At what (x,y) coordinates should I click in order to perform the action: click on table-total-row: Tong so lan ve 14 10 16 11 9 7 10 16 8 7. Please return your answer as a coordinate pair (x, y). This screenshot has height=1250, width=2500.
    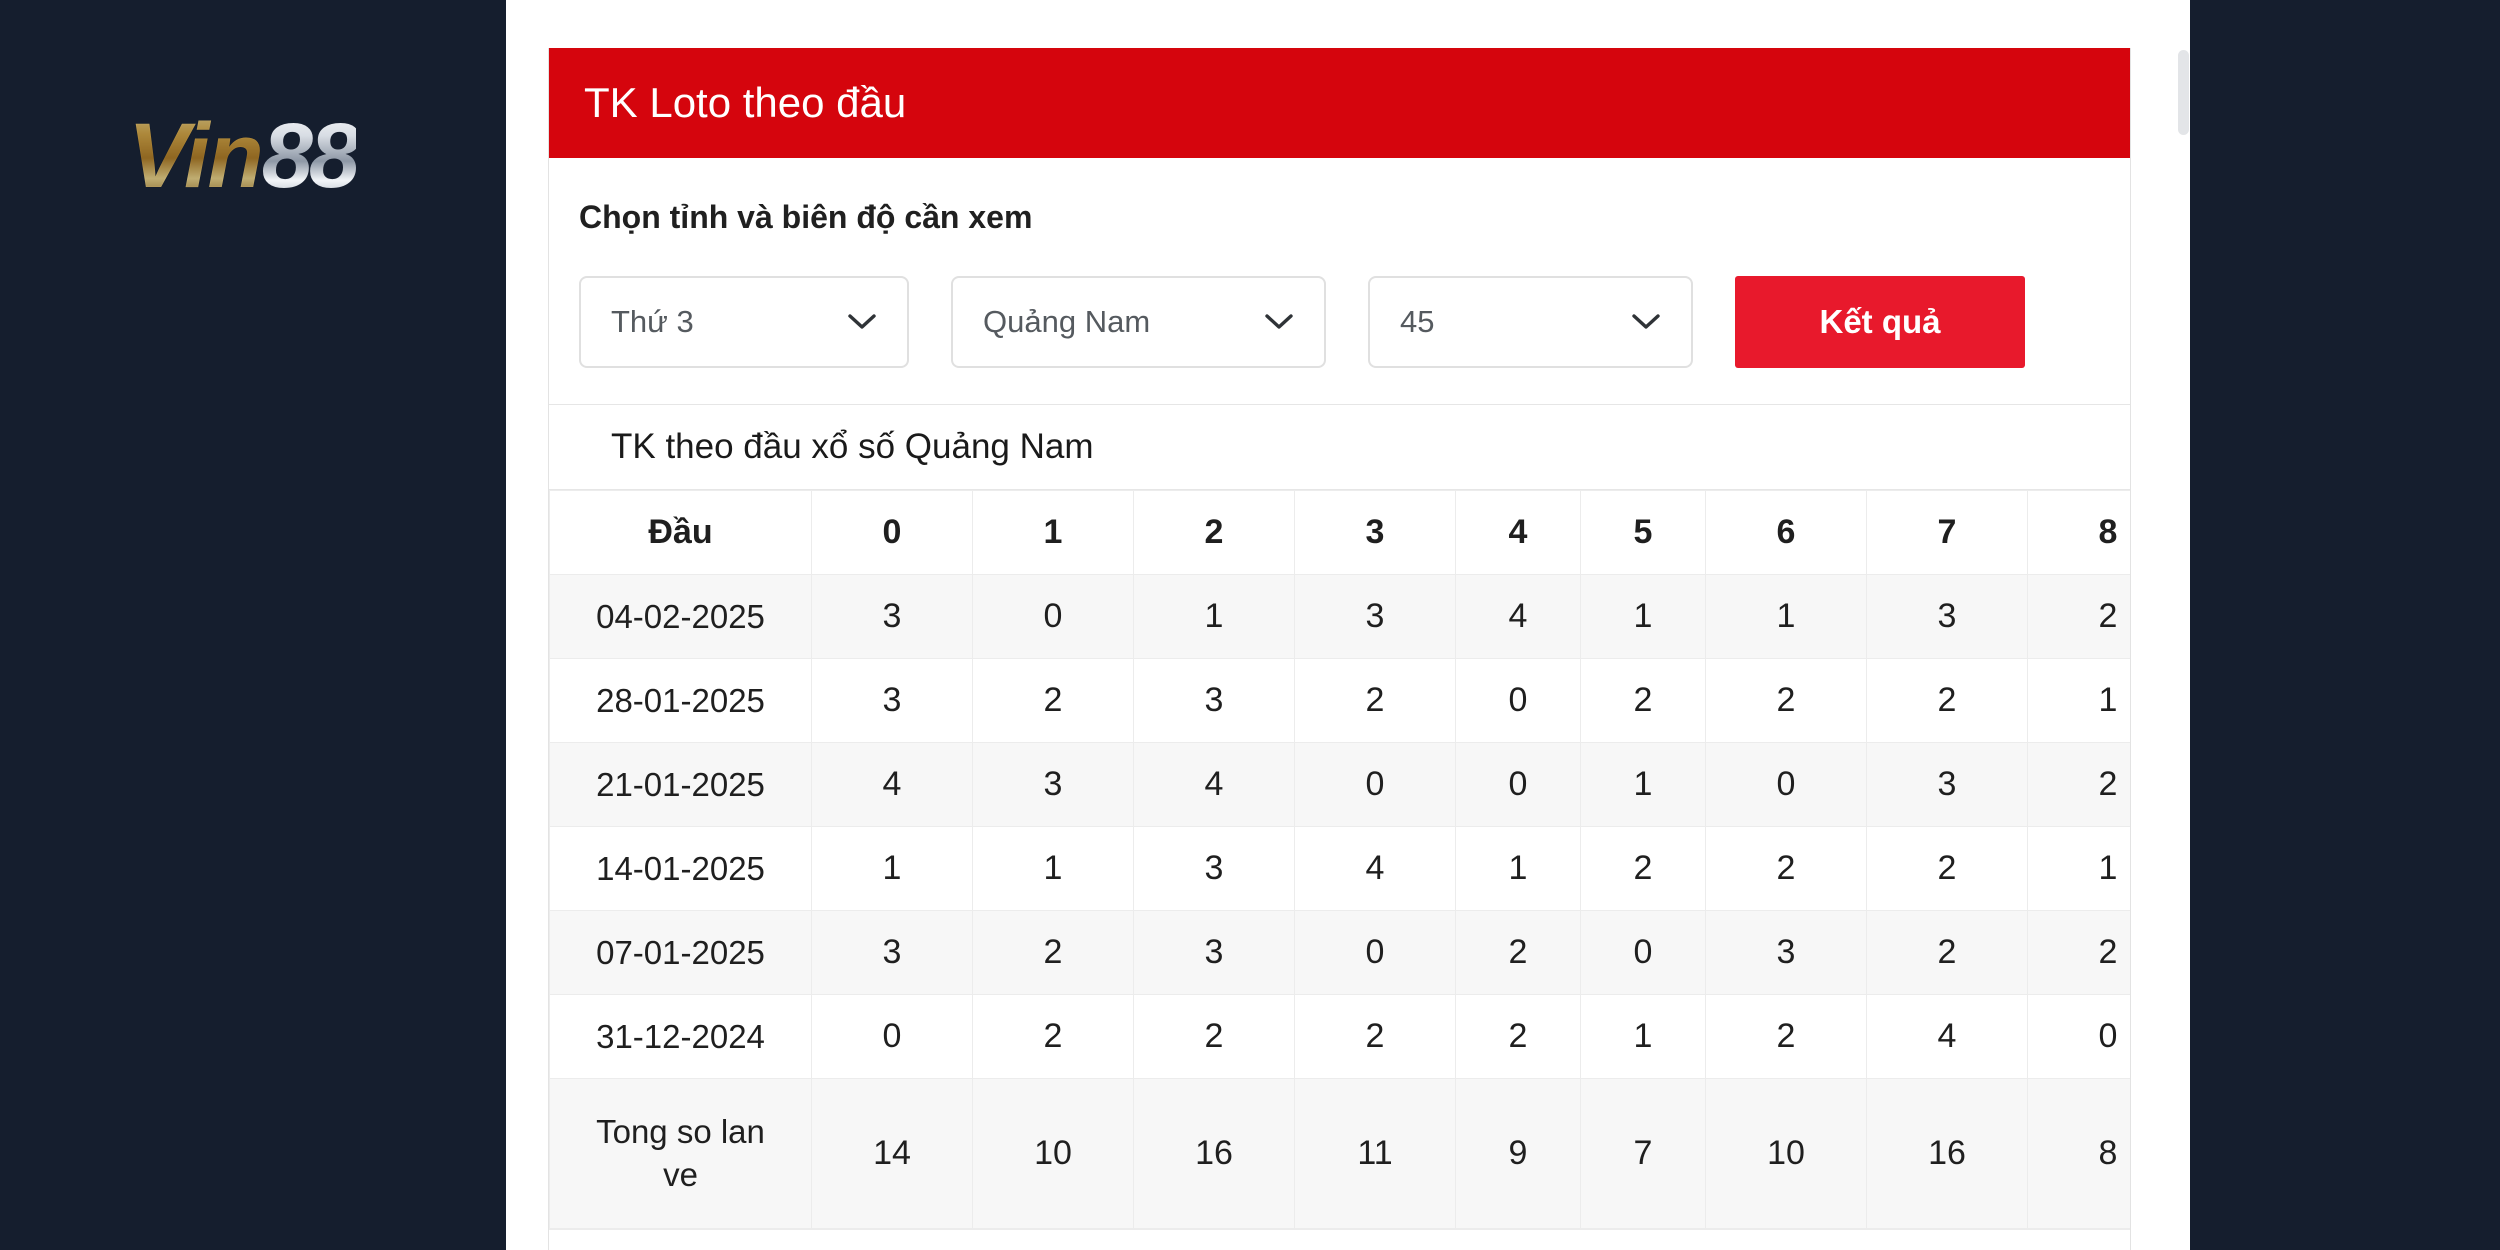
    Looking at the image, I should click on (1339, 1154).